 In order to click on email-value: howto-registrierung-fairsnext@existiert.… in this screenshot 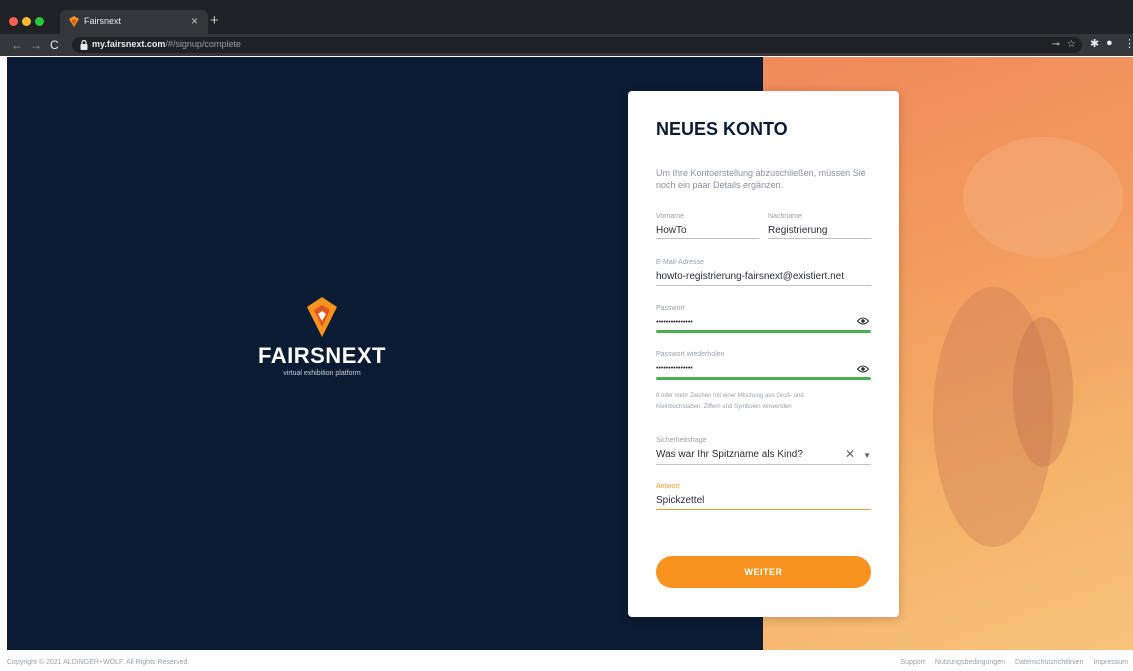, I will do `click(750, 276)`.